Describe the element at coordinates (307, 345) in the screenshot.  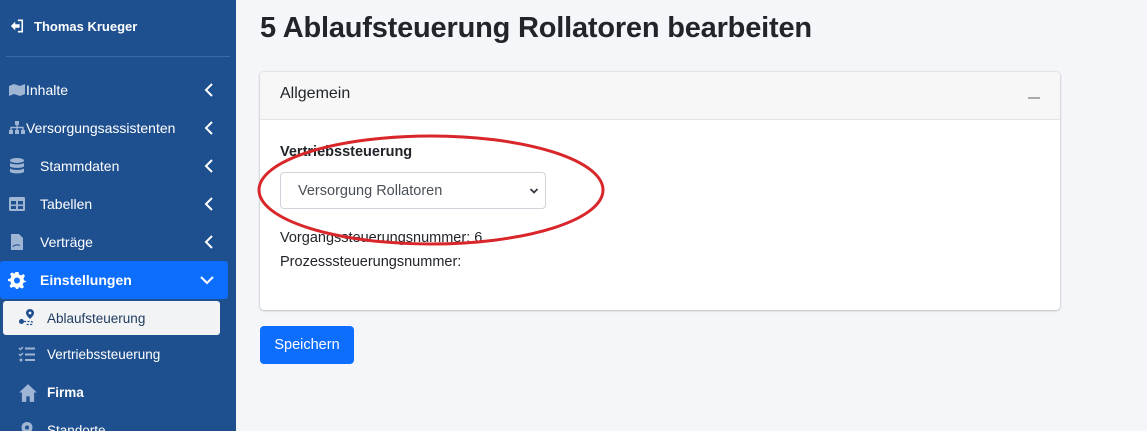
I see `save-button: Speichern` at that location.